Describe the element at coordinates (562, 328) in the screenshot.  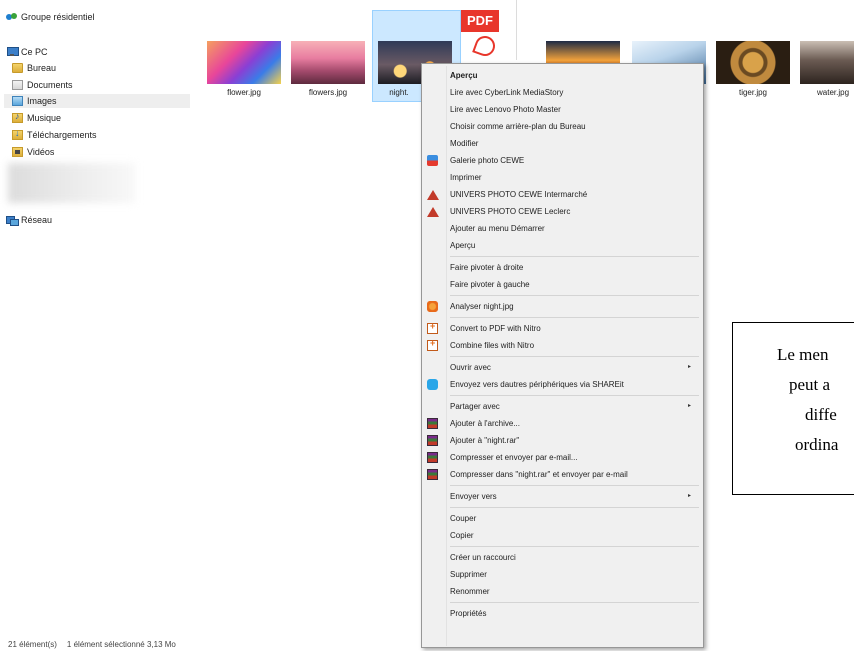
I see `menu-item-nitro-convert: Convert to PDF with Nitro` at that location.